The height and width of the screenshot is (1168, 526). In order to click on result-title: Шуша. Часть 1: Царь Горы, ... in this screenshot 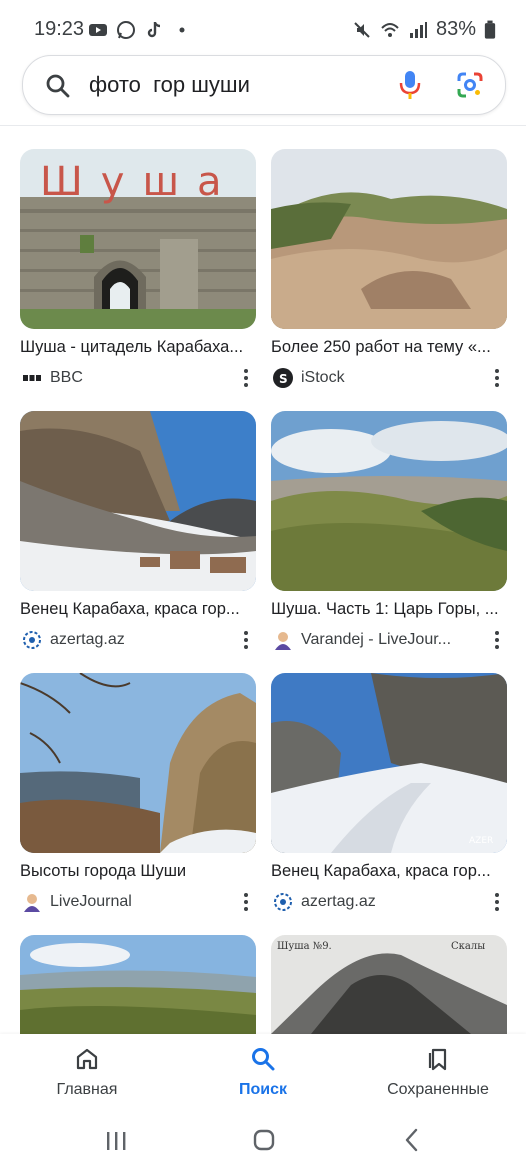, I will do `click(386, 609)`.